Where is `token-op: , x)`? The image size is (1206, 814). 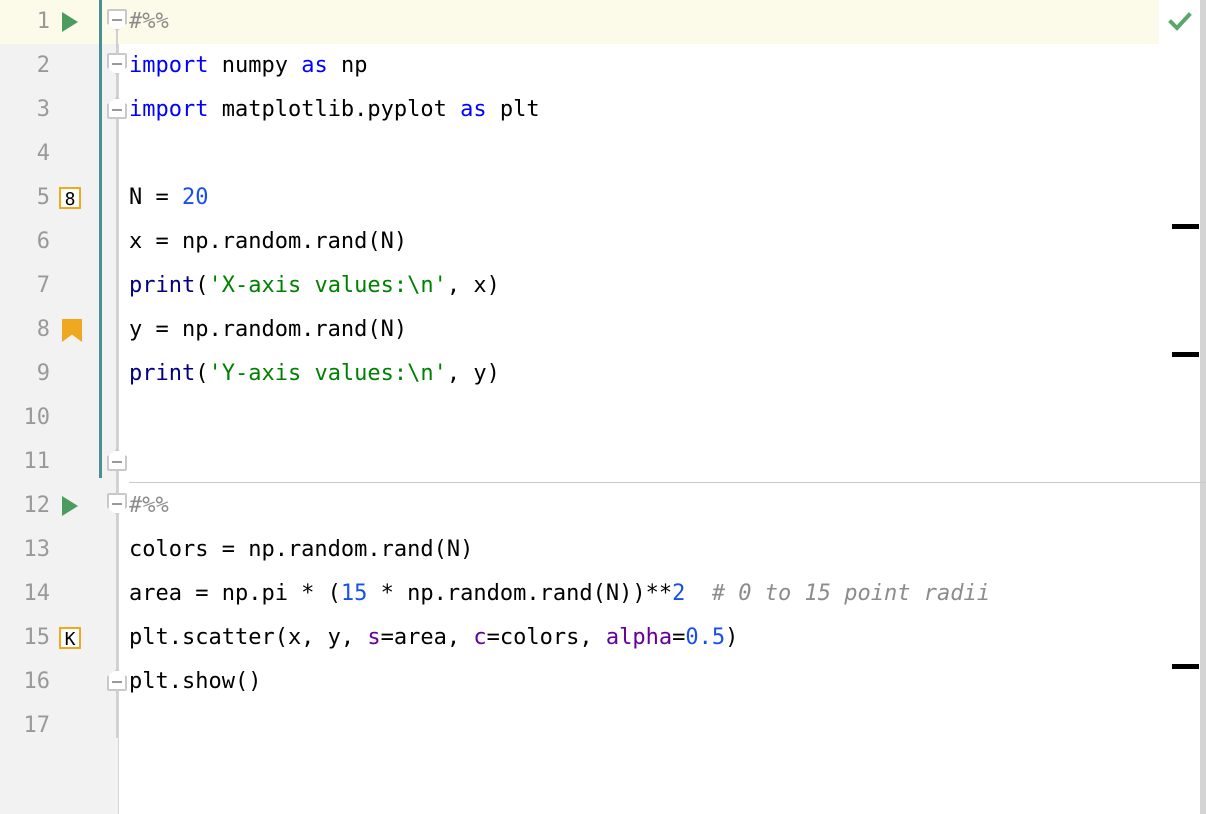 token-op: , x) is located at coordinates (473, 285).